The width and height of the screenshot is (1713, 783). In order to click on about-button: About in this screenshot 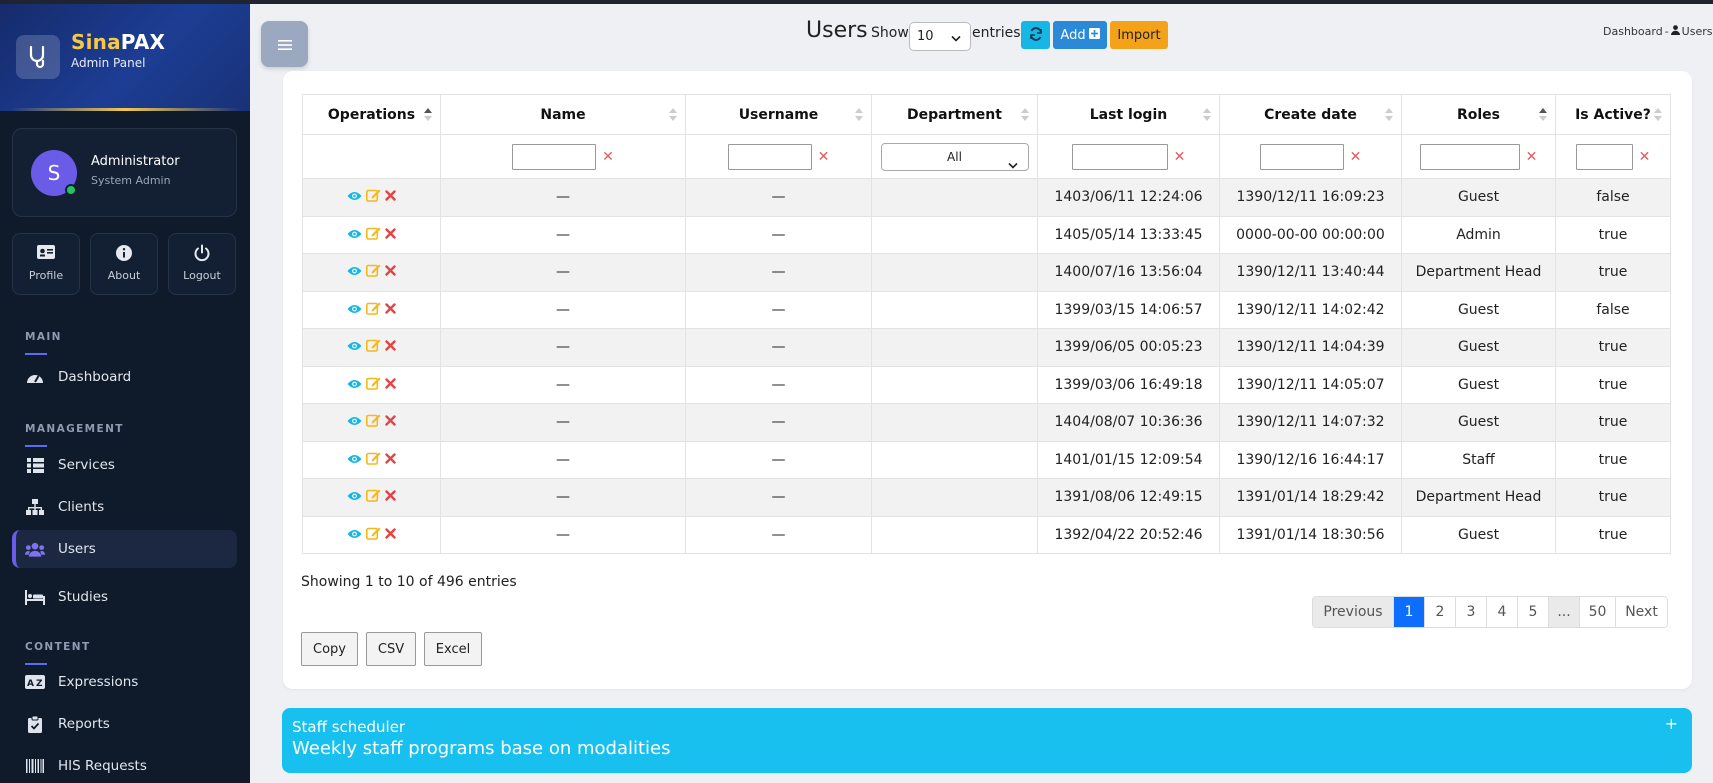, I will do `click(124, 264)`.